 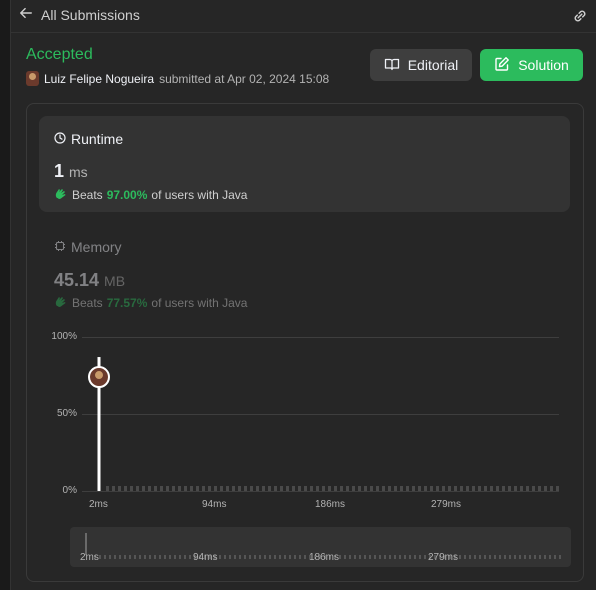 What do you see at coordinates (88, 247) in the screenshot?
I see `memory-title: Memory` at bounding box center [88, 247].